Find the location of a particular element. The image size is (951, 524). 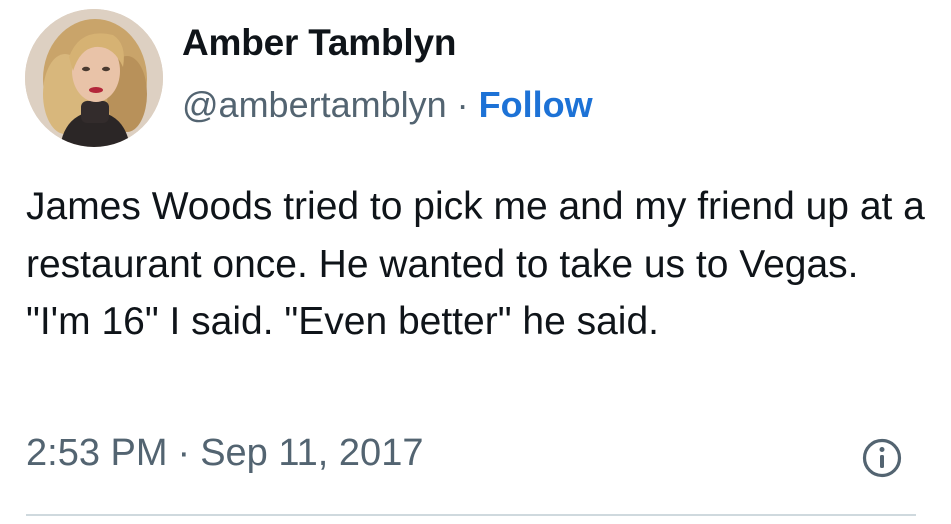

display-name: Amber Tamblyn is located at coordinates (319, 43).